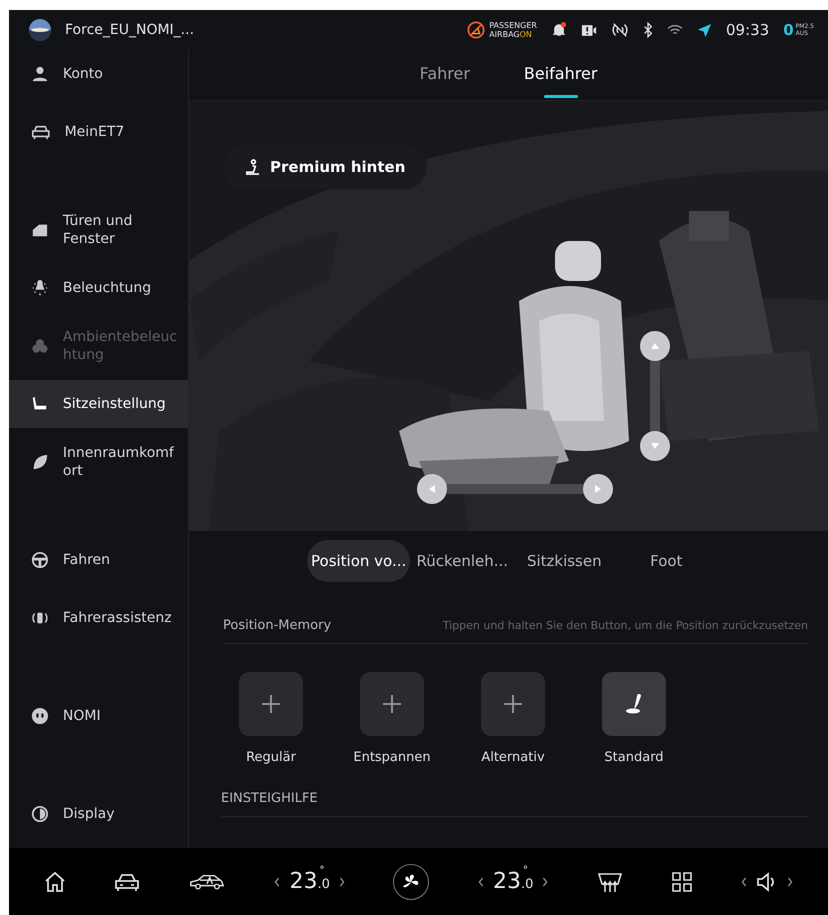 Image resolution: width=828 pixels, height=915 pixels. I want to click on leaf-icon, so click(40, 462).